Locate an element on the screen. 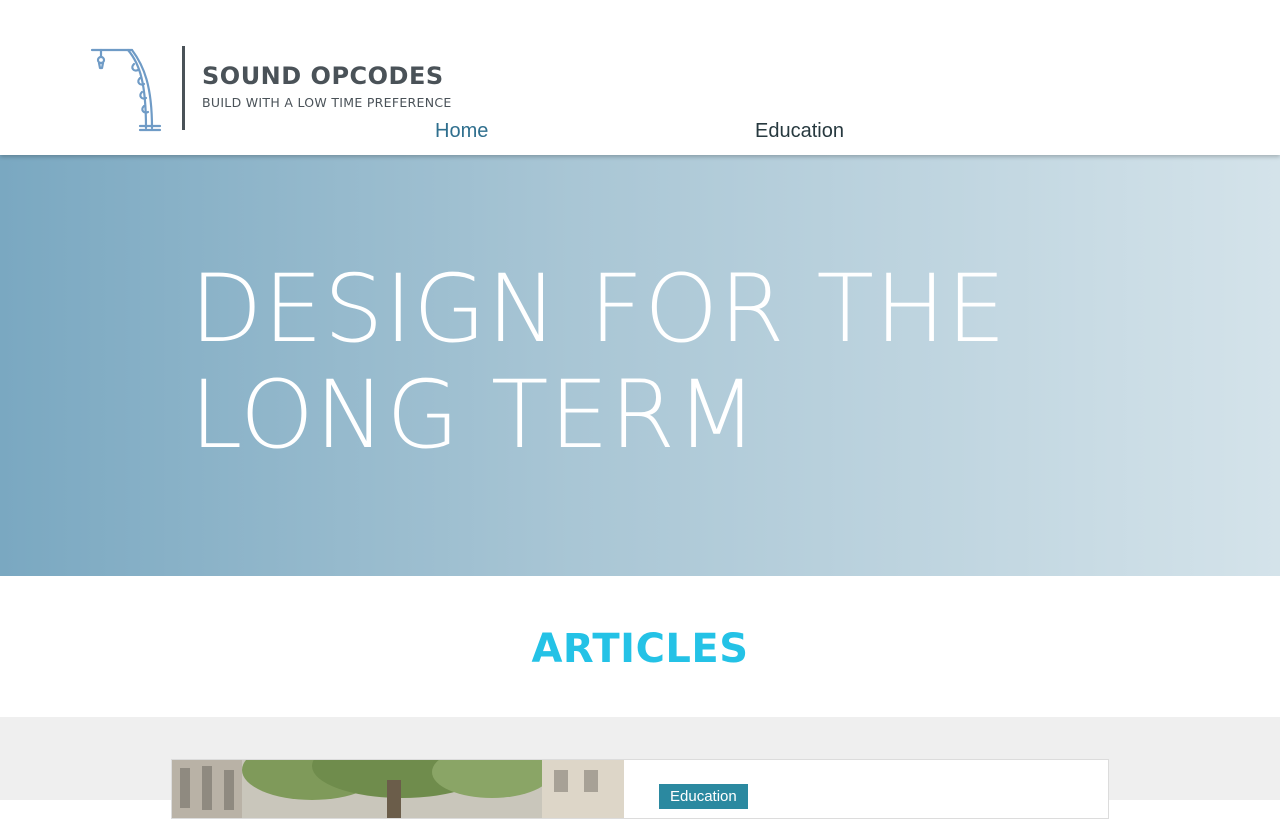 Image resolution: width=1280 pixels, height=819 pixels. articles-feed: Education is located at coordinates (640, 768).